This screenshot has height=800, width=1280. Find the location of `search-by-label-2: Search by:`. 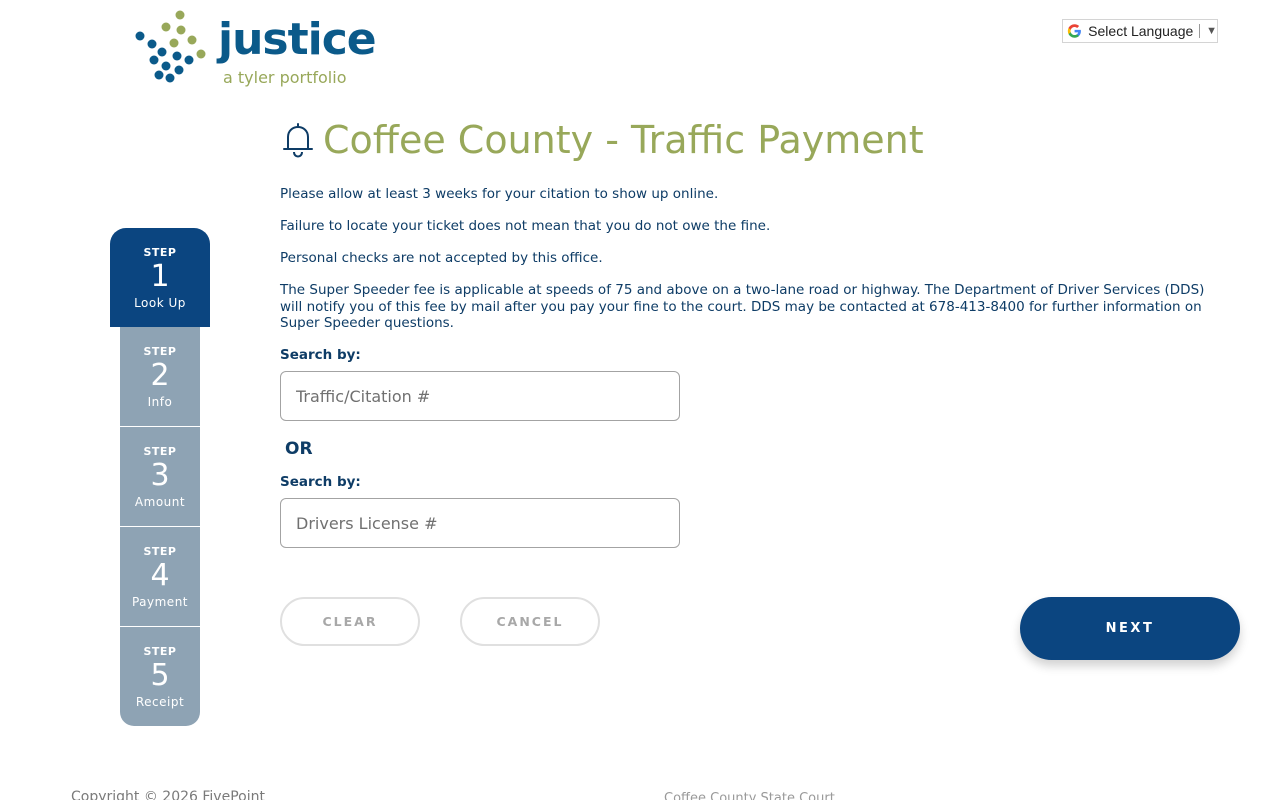

search-by-label-2: Search by: is located at coordinates (320, 482).